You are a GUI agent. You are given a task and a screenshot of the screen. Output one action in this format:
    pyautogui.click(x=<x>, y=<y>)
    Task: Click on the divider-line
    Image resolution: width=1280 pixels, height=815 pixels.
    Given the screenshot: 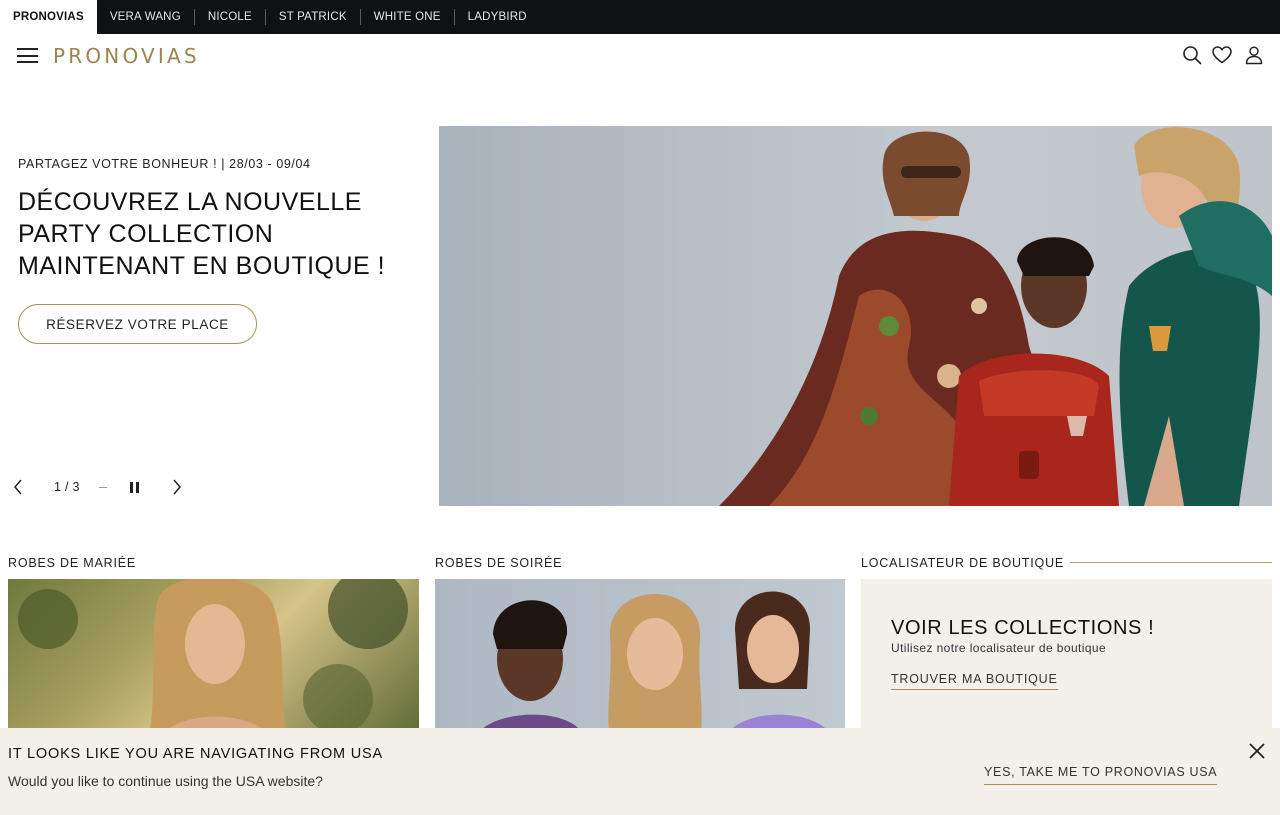 What is the action you would take?
    pyautogui.click(x=1171, y=562)
    